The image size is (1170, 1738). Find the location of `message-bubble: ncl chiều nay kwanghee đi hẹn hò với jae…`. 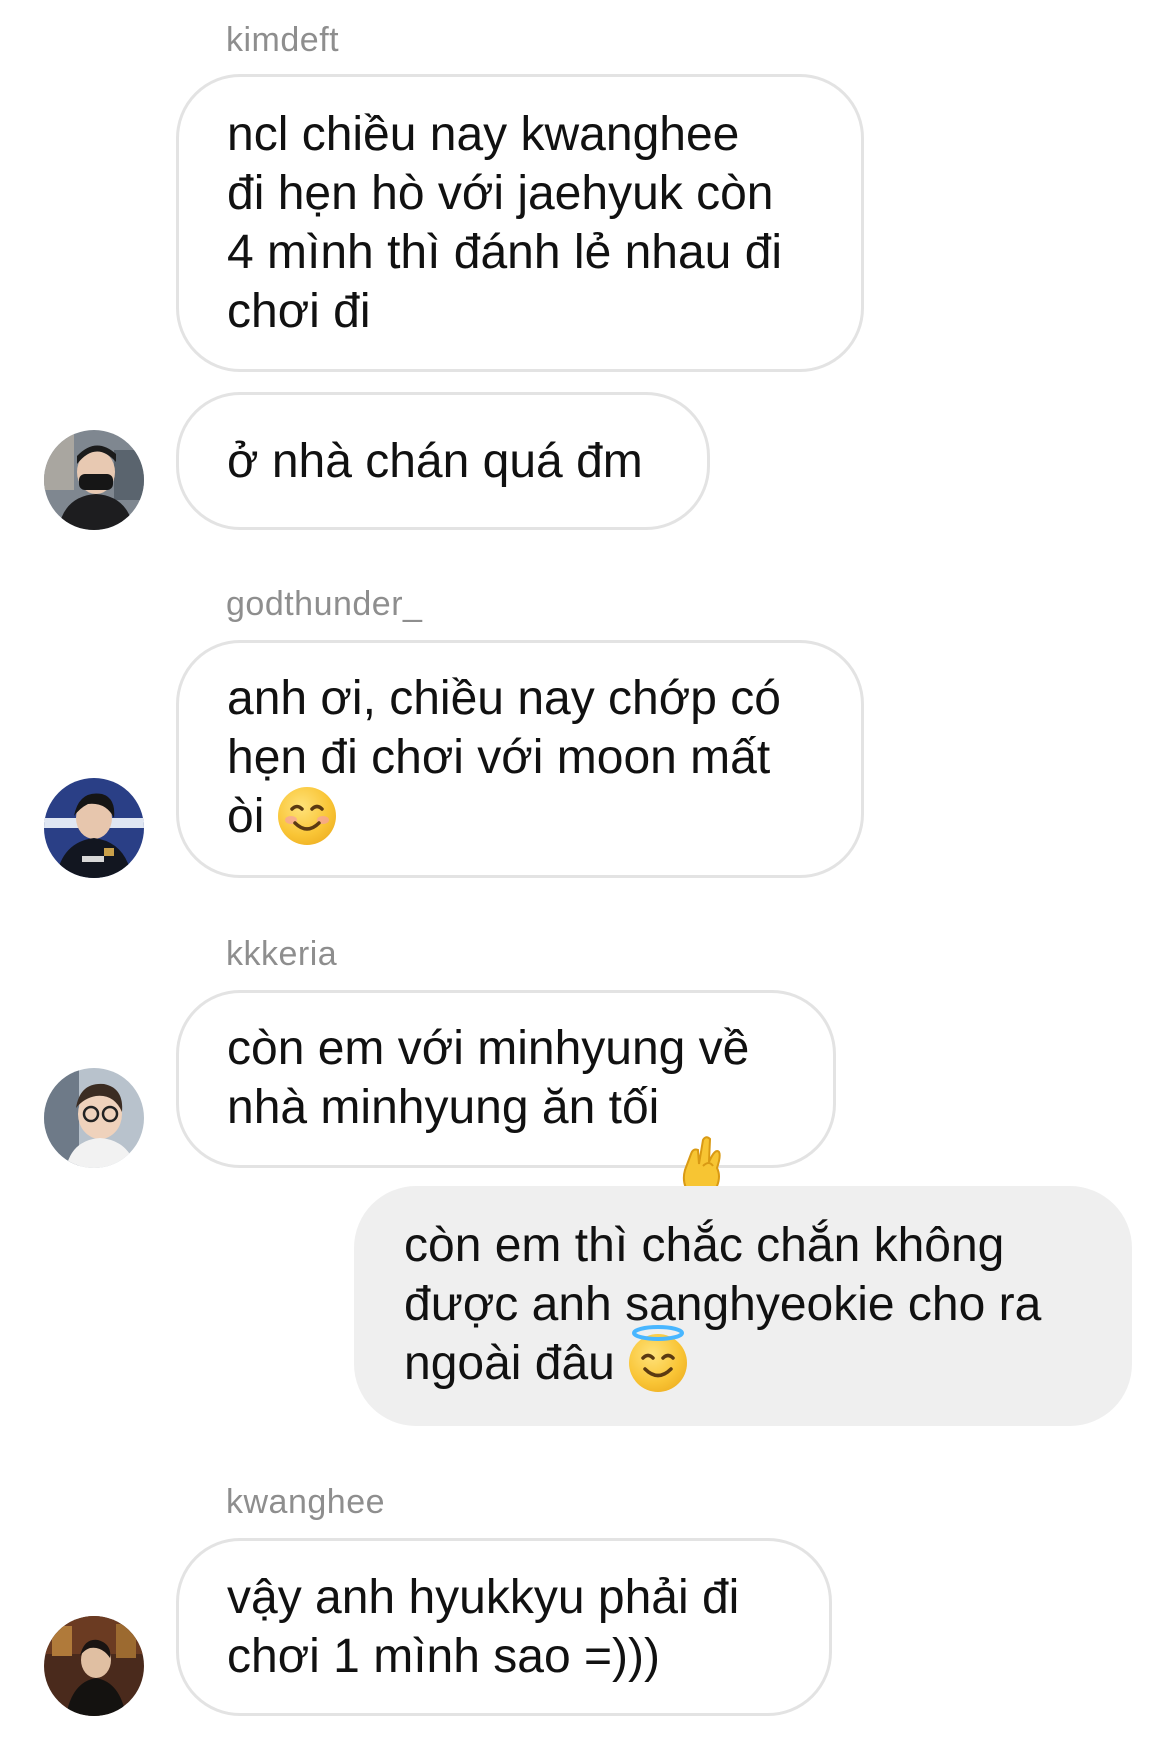

message-bubble: ncl chiều nay kwanghee đi hẹn hò với jae… is located at coordinates (520, 223).